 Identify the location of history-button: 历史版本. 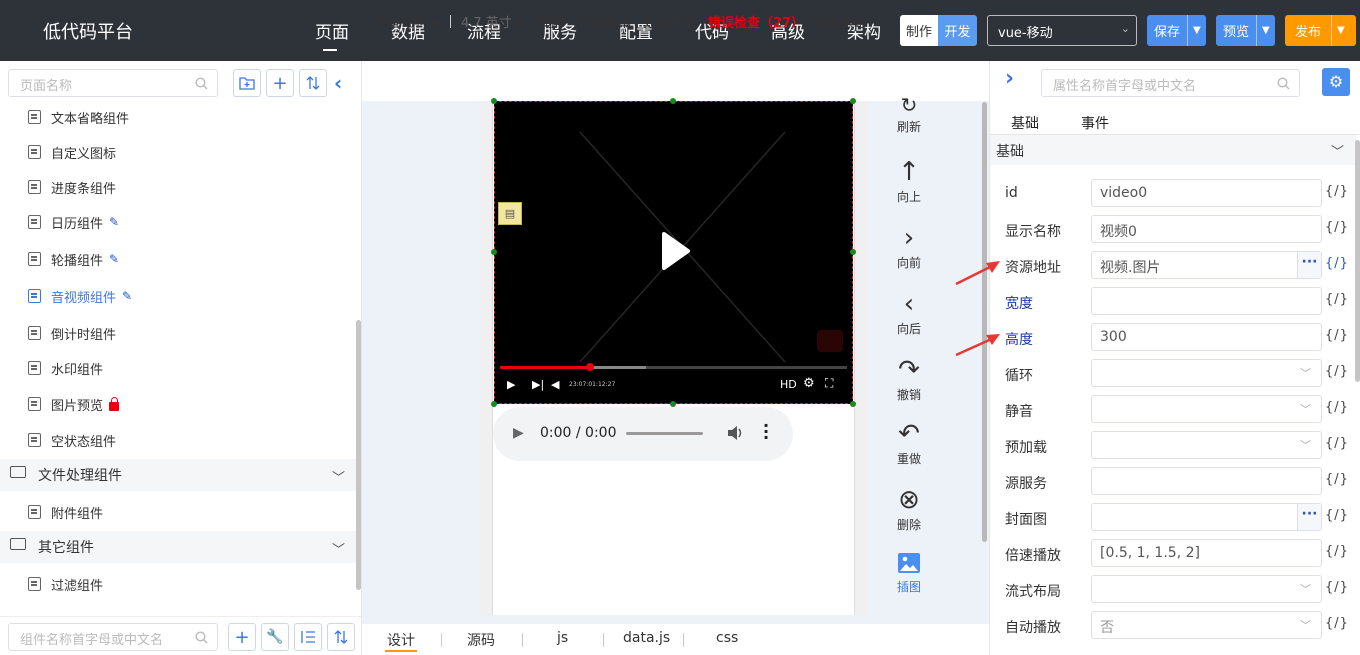
(605, 21).